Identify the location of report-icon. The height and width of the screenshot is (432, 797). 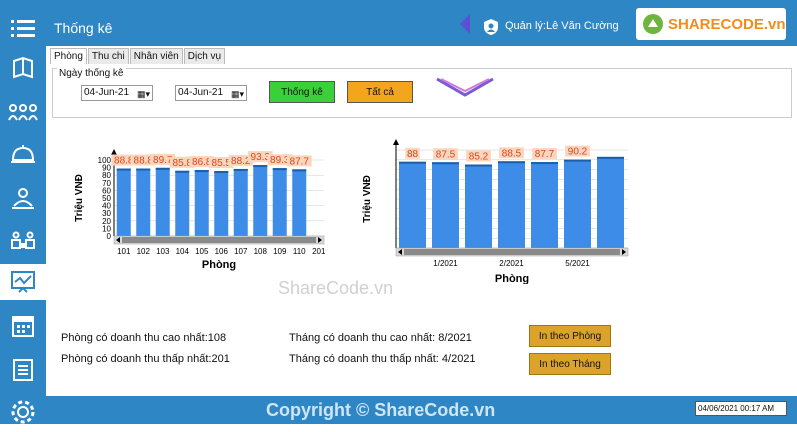
(23, 370).